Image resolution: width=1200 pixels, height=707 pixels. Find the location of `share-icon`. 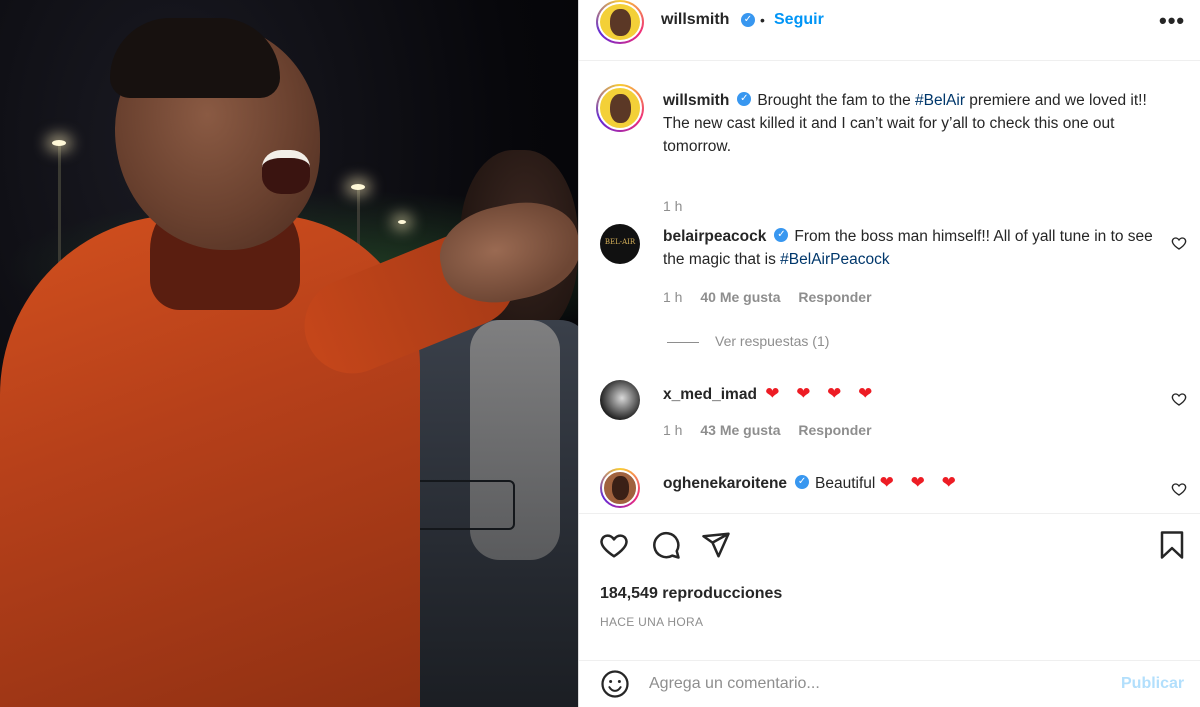

share-icon is located at coordinates (716, 545).